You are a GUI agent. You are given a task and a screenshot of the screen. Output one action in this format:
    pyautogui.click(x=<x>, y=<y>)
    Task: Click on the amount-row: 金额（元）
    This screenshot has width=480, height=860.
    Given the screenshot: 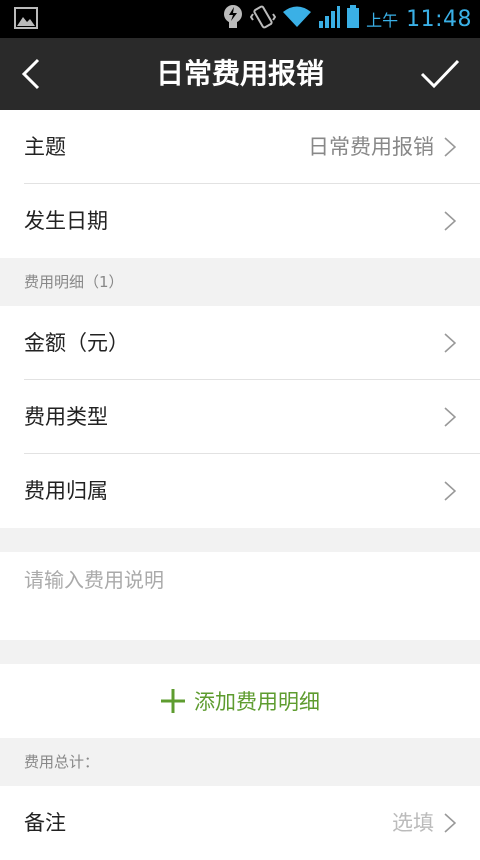 What is the action you would take?
    pyautogui.click(x=240, y=343)
    